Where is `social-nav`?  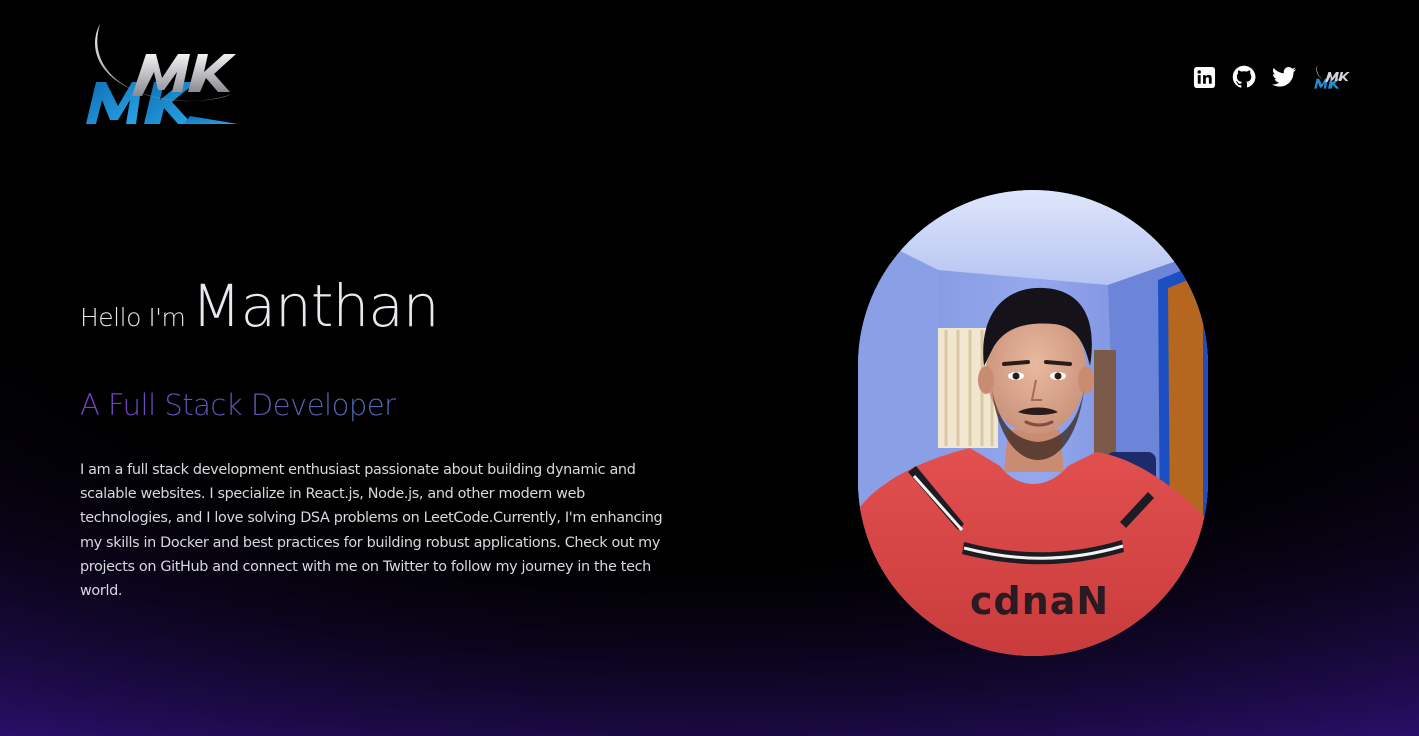 social-nav is located at coordinates (1272, 77).